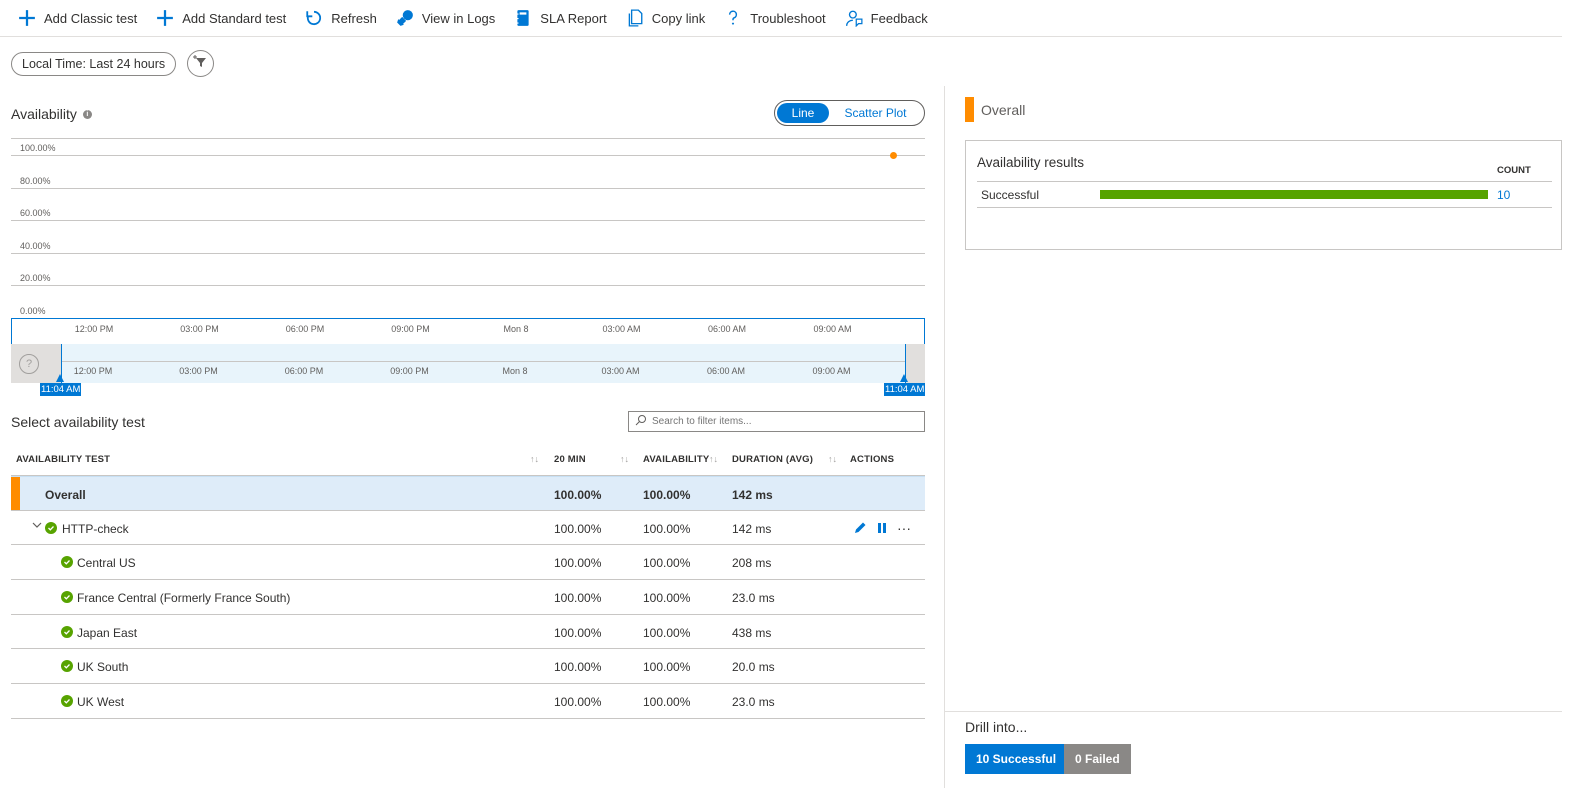 Image resolution: width=1584 pixels, height=788 pixels. I want to click on drill-divider, so click(1253, 711).